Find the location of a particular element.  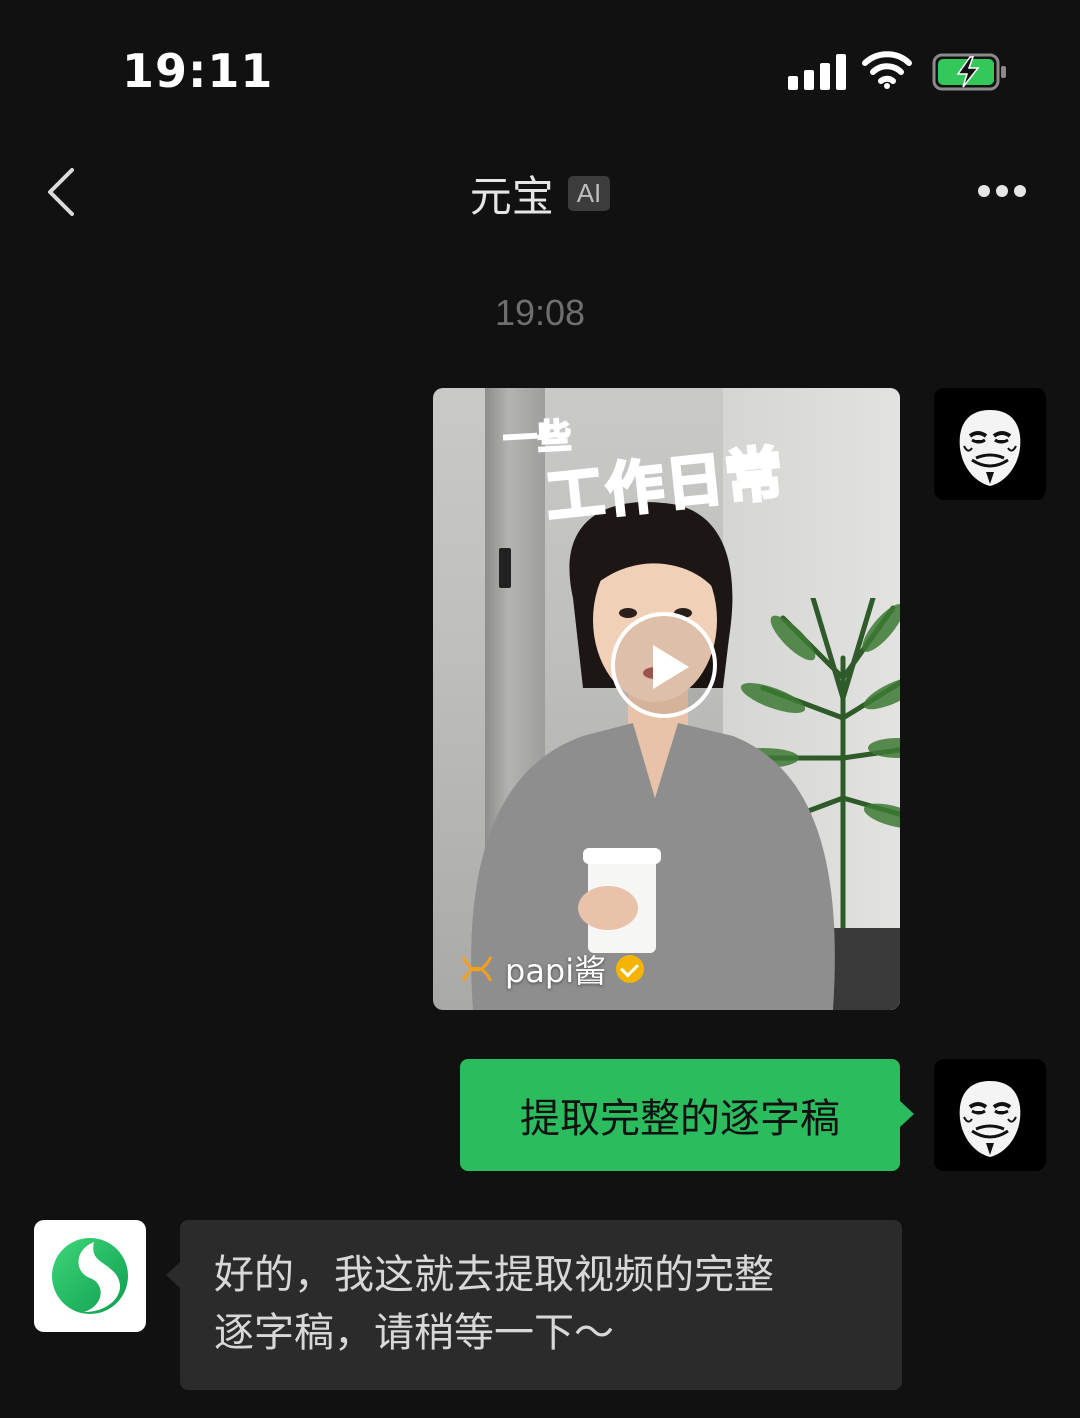

nav-title-group: 元宝 AI is located at coordinates (540, 193).